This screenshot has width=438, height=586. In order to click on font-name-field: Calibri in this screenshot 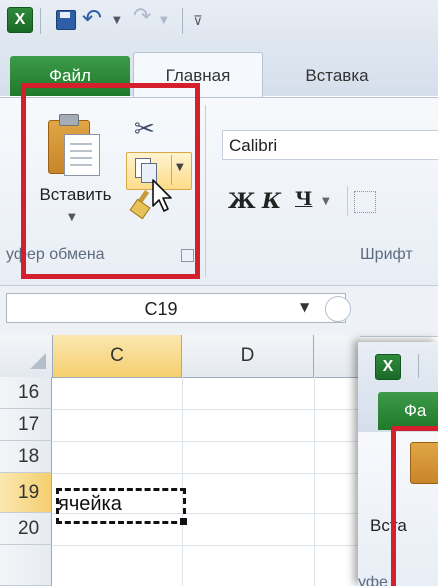, I will do `click(330, 145)`.